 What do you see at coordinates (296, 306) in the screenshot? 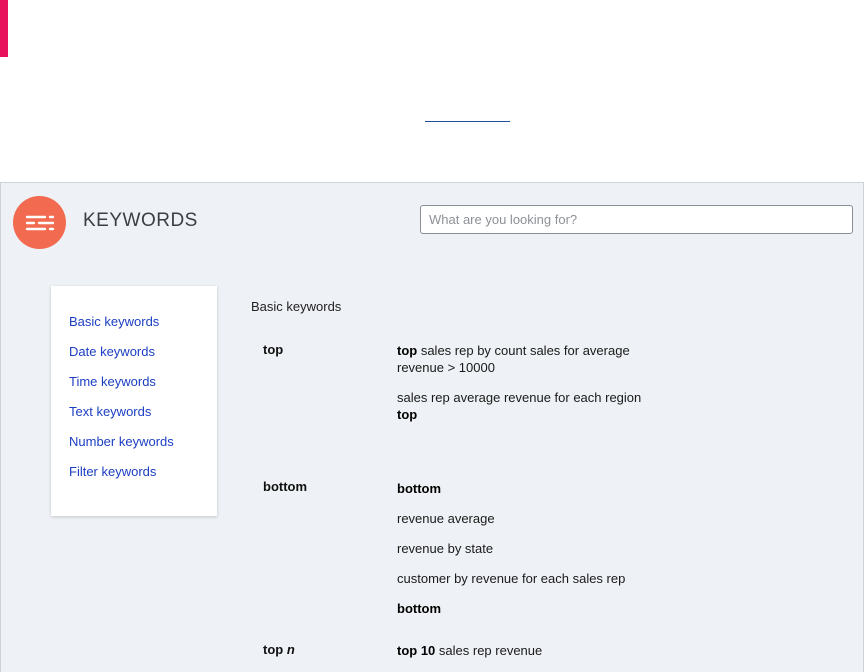
I see `section-title: Basic keywords` at bounding box center [296, 306].